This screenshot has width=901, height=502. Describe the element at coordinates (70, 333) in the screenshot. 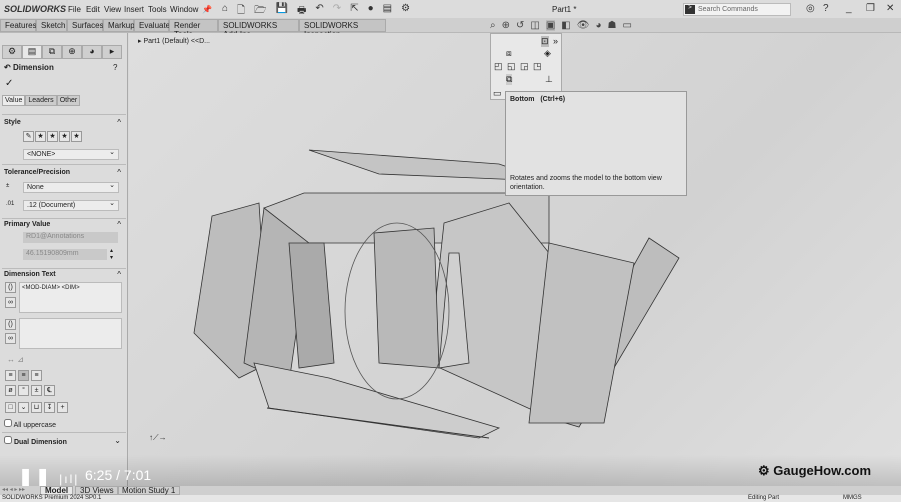

I see `dimension-text-field-below` at that location.